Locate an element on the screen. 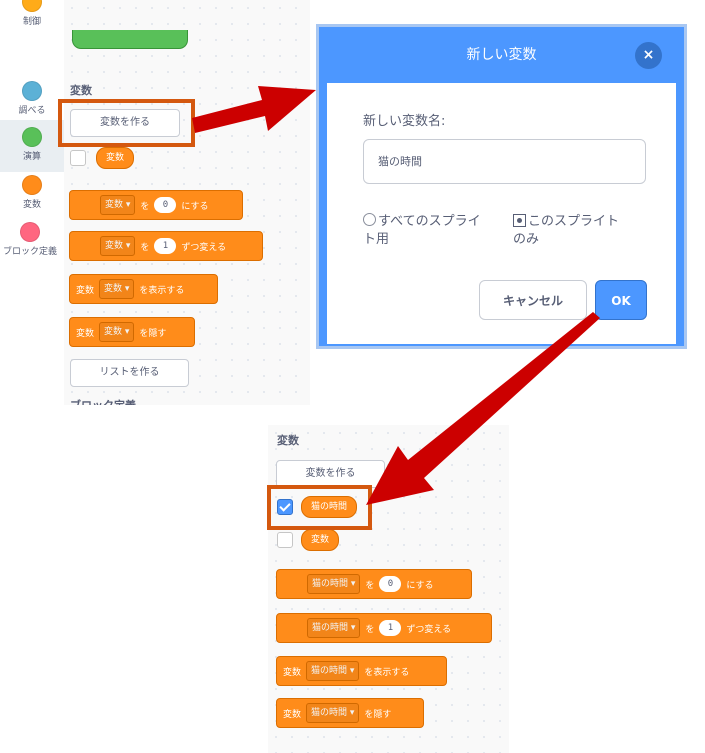 The image size is (705, 753). category-sensing: 調べる is located at coordinates (32, 98).